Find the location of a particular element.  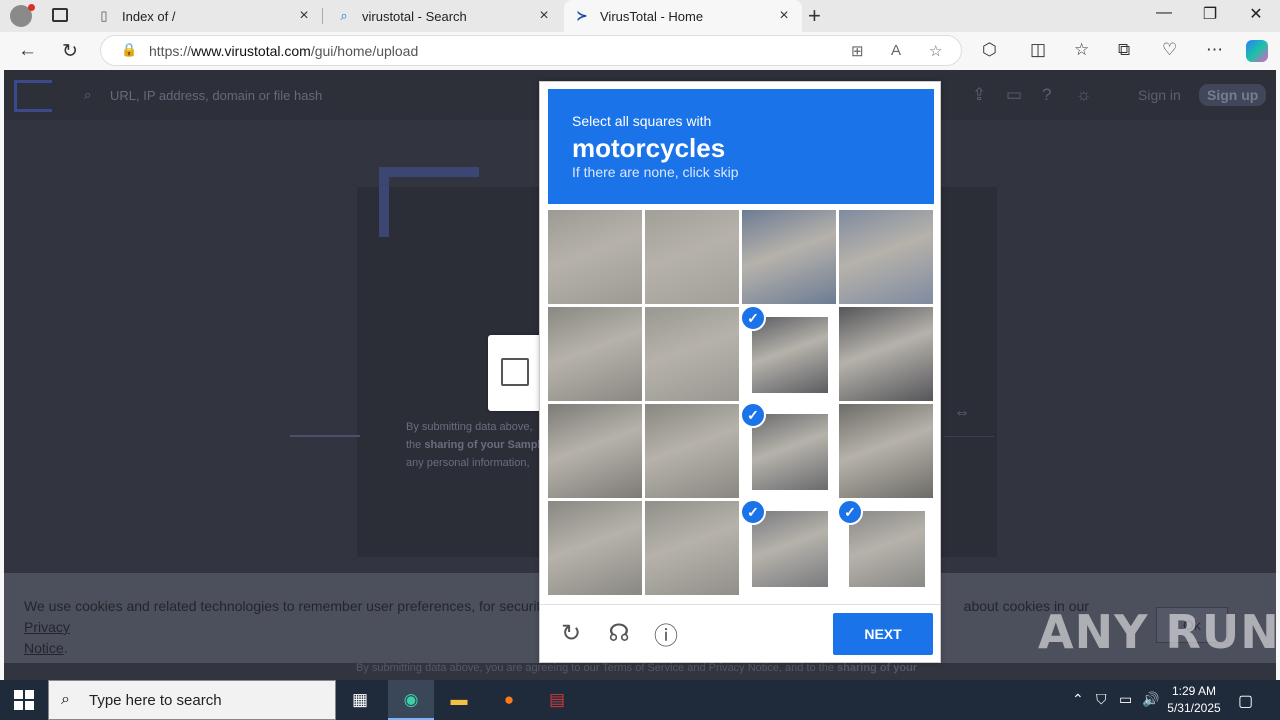

split-screen-icon: ◫ is located at coordinates (1038, 50).